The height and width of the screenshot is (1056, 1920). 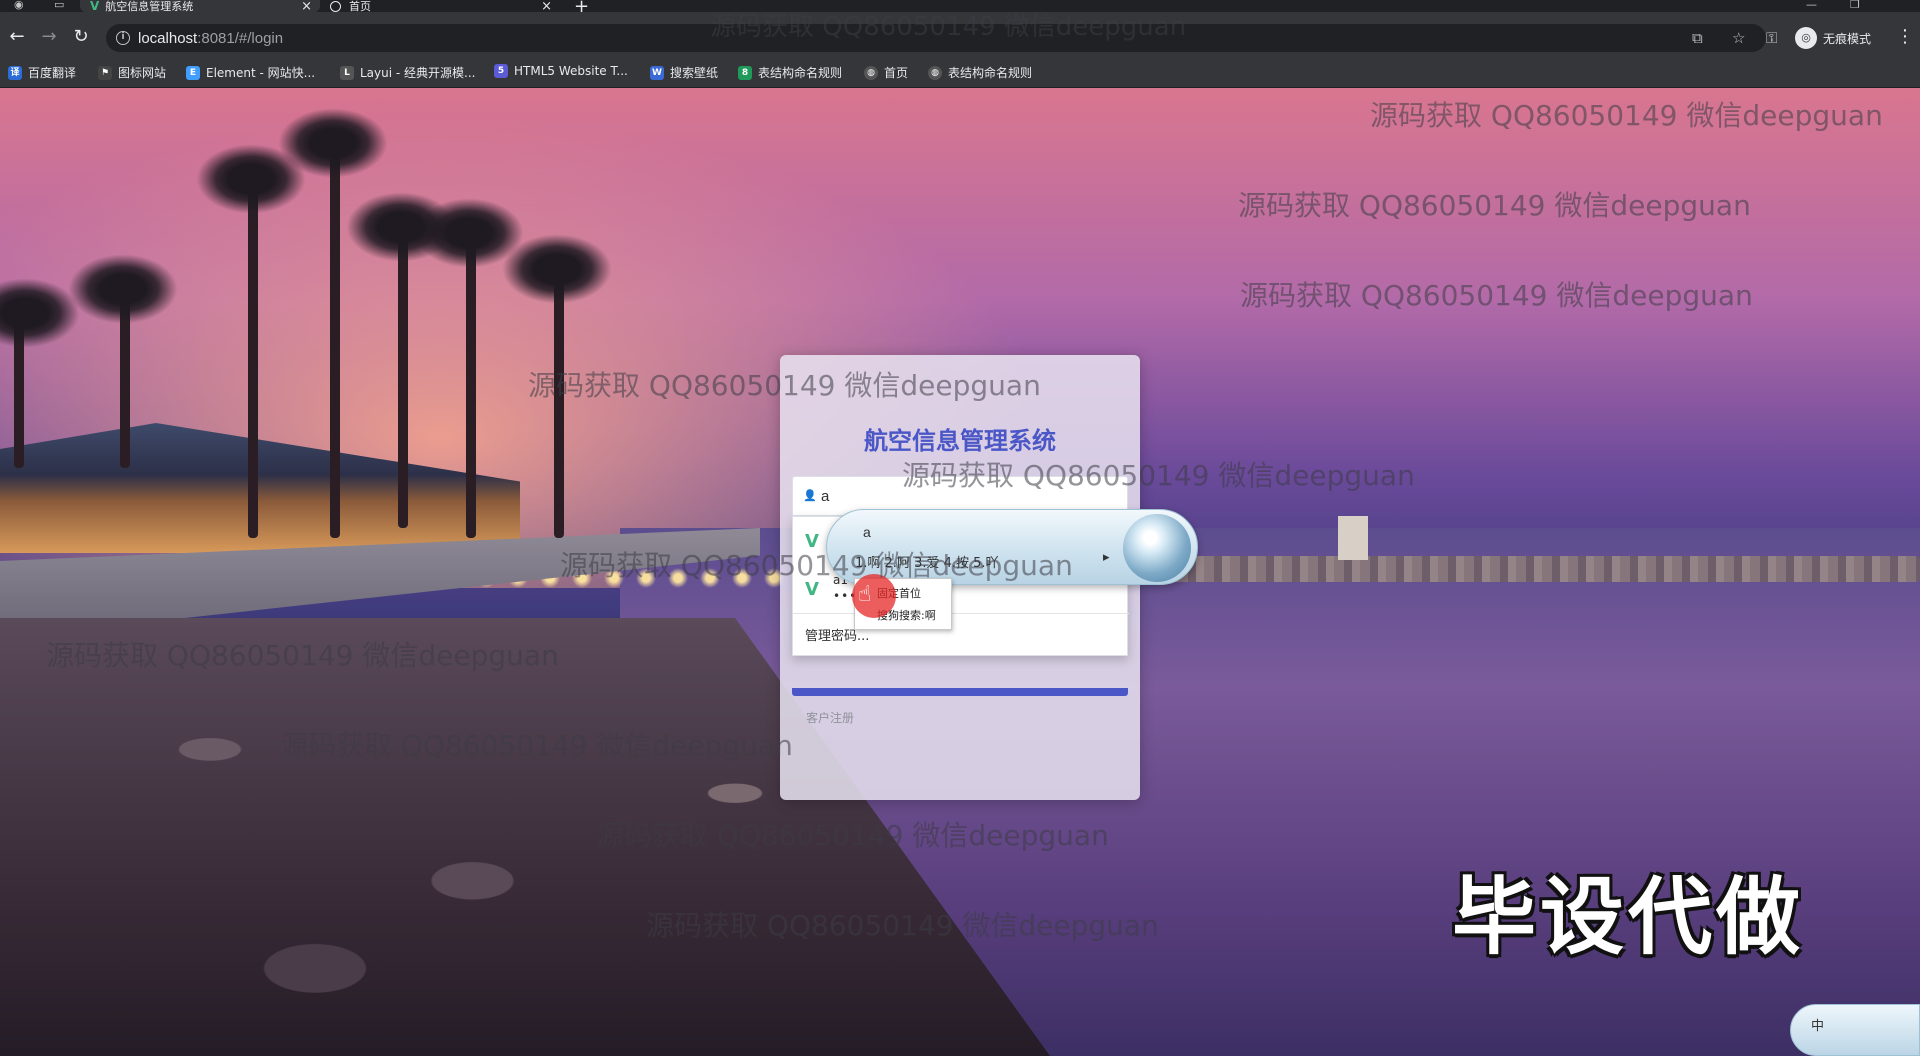 I want to click on bookmark-item: ◍ 表结构命名规则, so click(x=980, y=72).